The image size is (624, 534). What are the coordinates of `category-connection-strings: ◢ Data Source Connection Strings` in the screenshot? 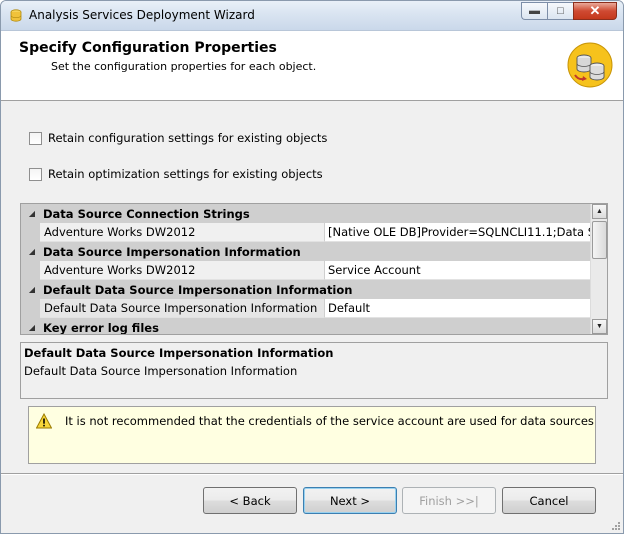 It's located at (306, 213).